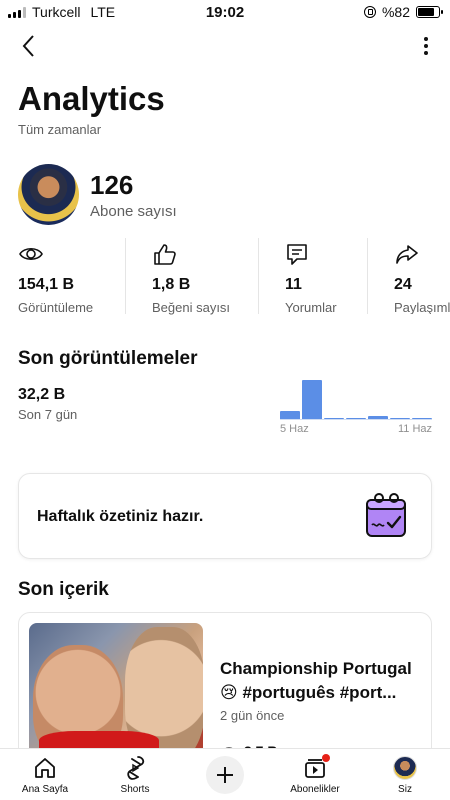  What do you see at coordinates (311, 307) in the screenshot?
I see `metric-label: Yorumlar` at bounding box center [311, 307].